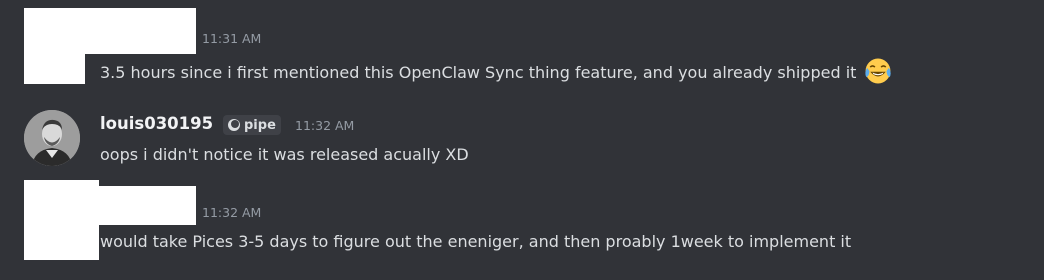 This screenshot has height=280, width=1044. Describe the element at coordinates (232, 38) in the screenshot. I see `message-timestamp: 11:31 AM` at that location.